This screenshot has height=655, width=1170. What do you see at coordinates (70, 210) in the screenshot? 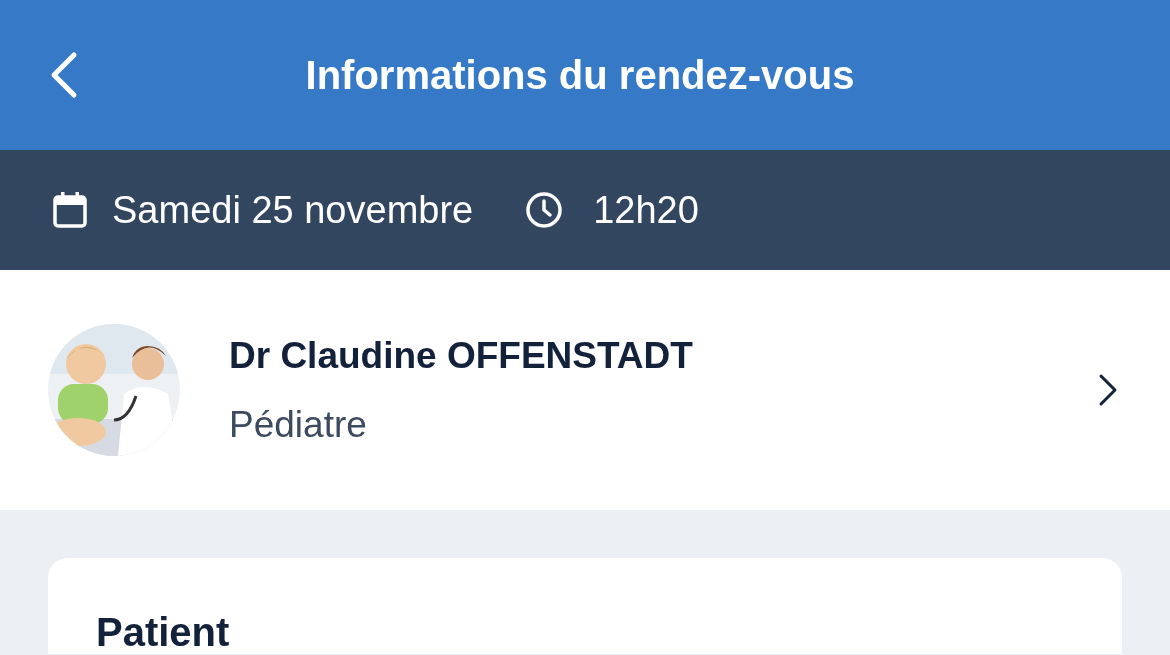
I see `calendar-icon` at bounding box center [70, 210].